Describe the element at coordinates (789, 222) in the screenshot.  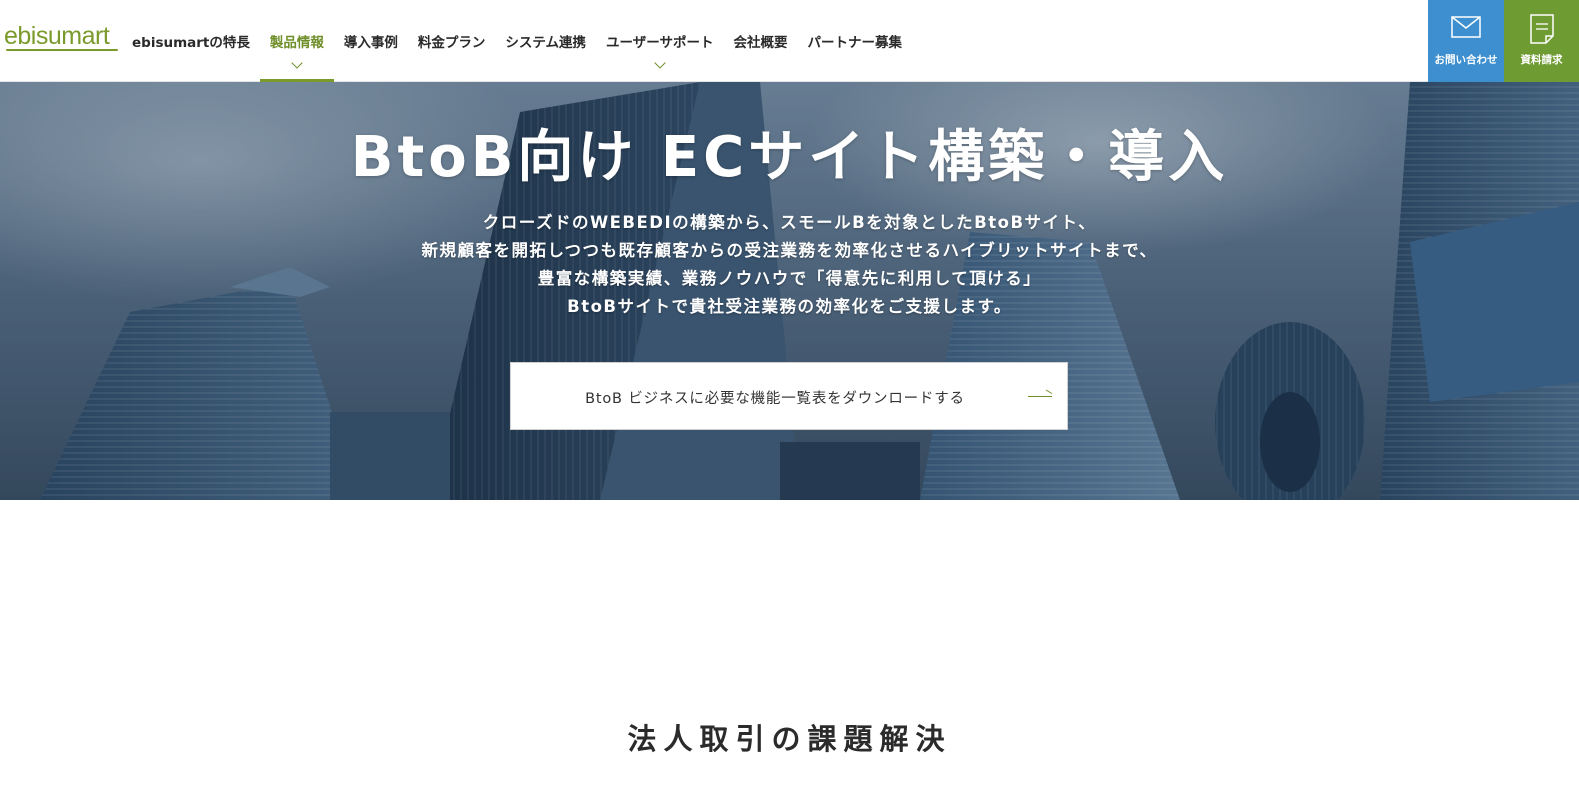
I see `hero-description-line: クローズドのWEBEDIの構築から、スモールBを対象としたBtoBサイト、` at that location.